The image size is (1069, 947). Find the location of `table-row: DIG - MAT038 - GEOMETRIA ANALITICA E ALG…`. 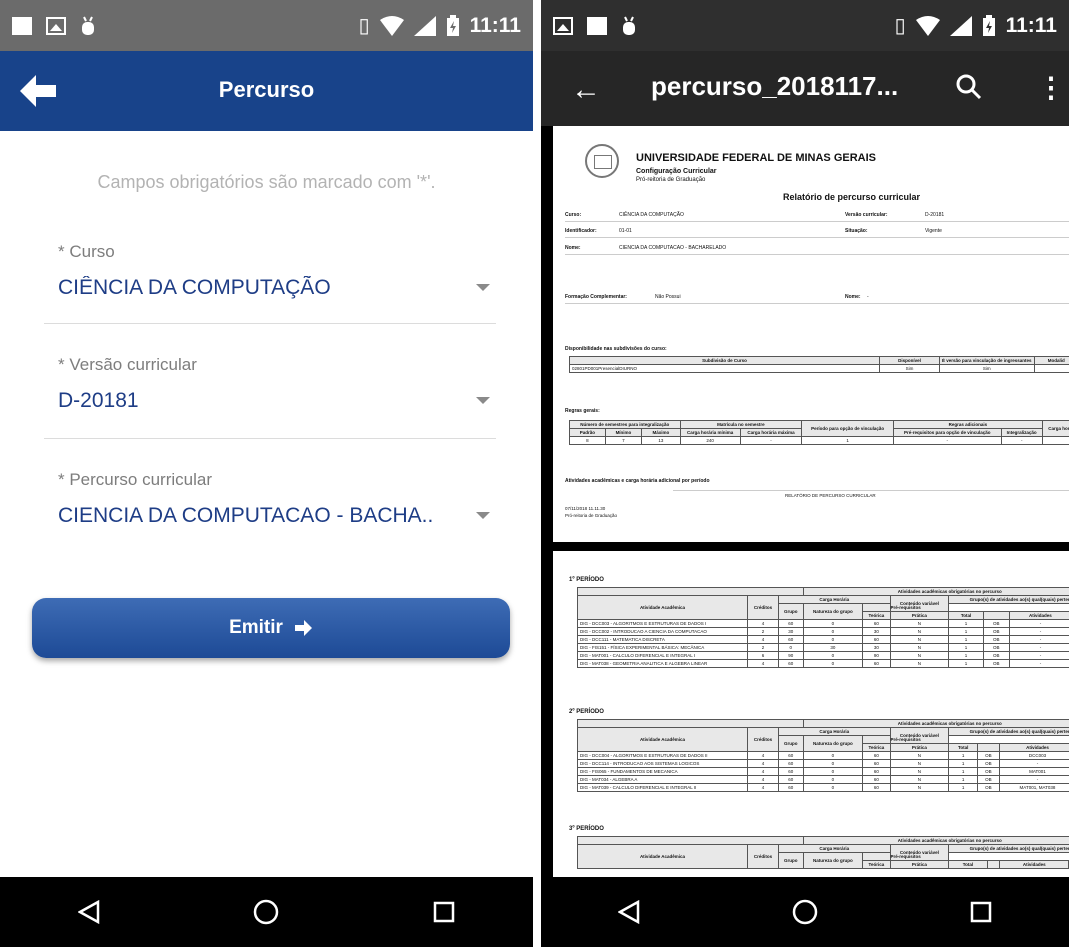

table-row: DIG - MAT038 - GEOMETRIA ANALITICA E ALG… is located at coordinates (823, 663).